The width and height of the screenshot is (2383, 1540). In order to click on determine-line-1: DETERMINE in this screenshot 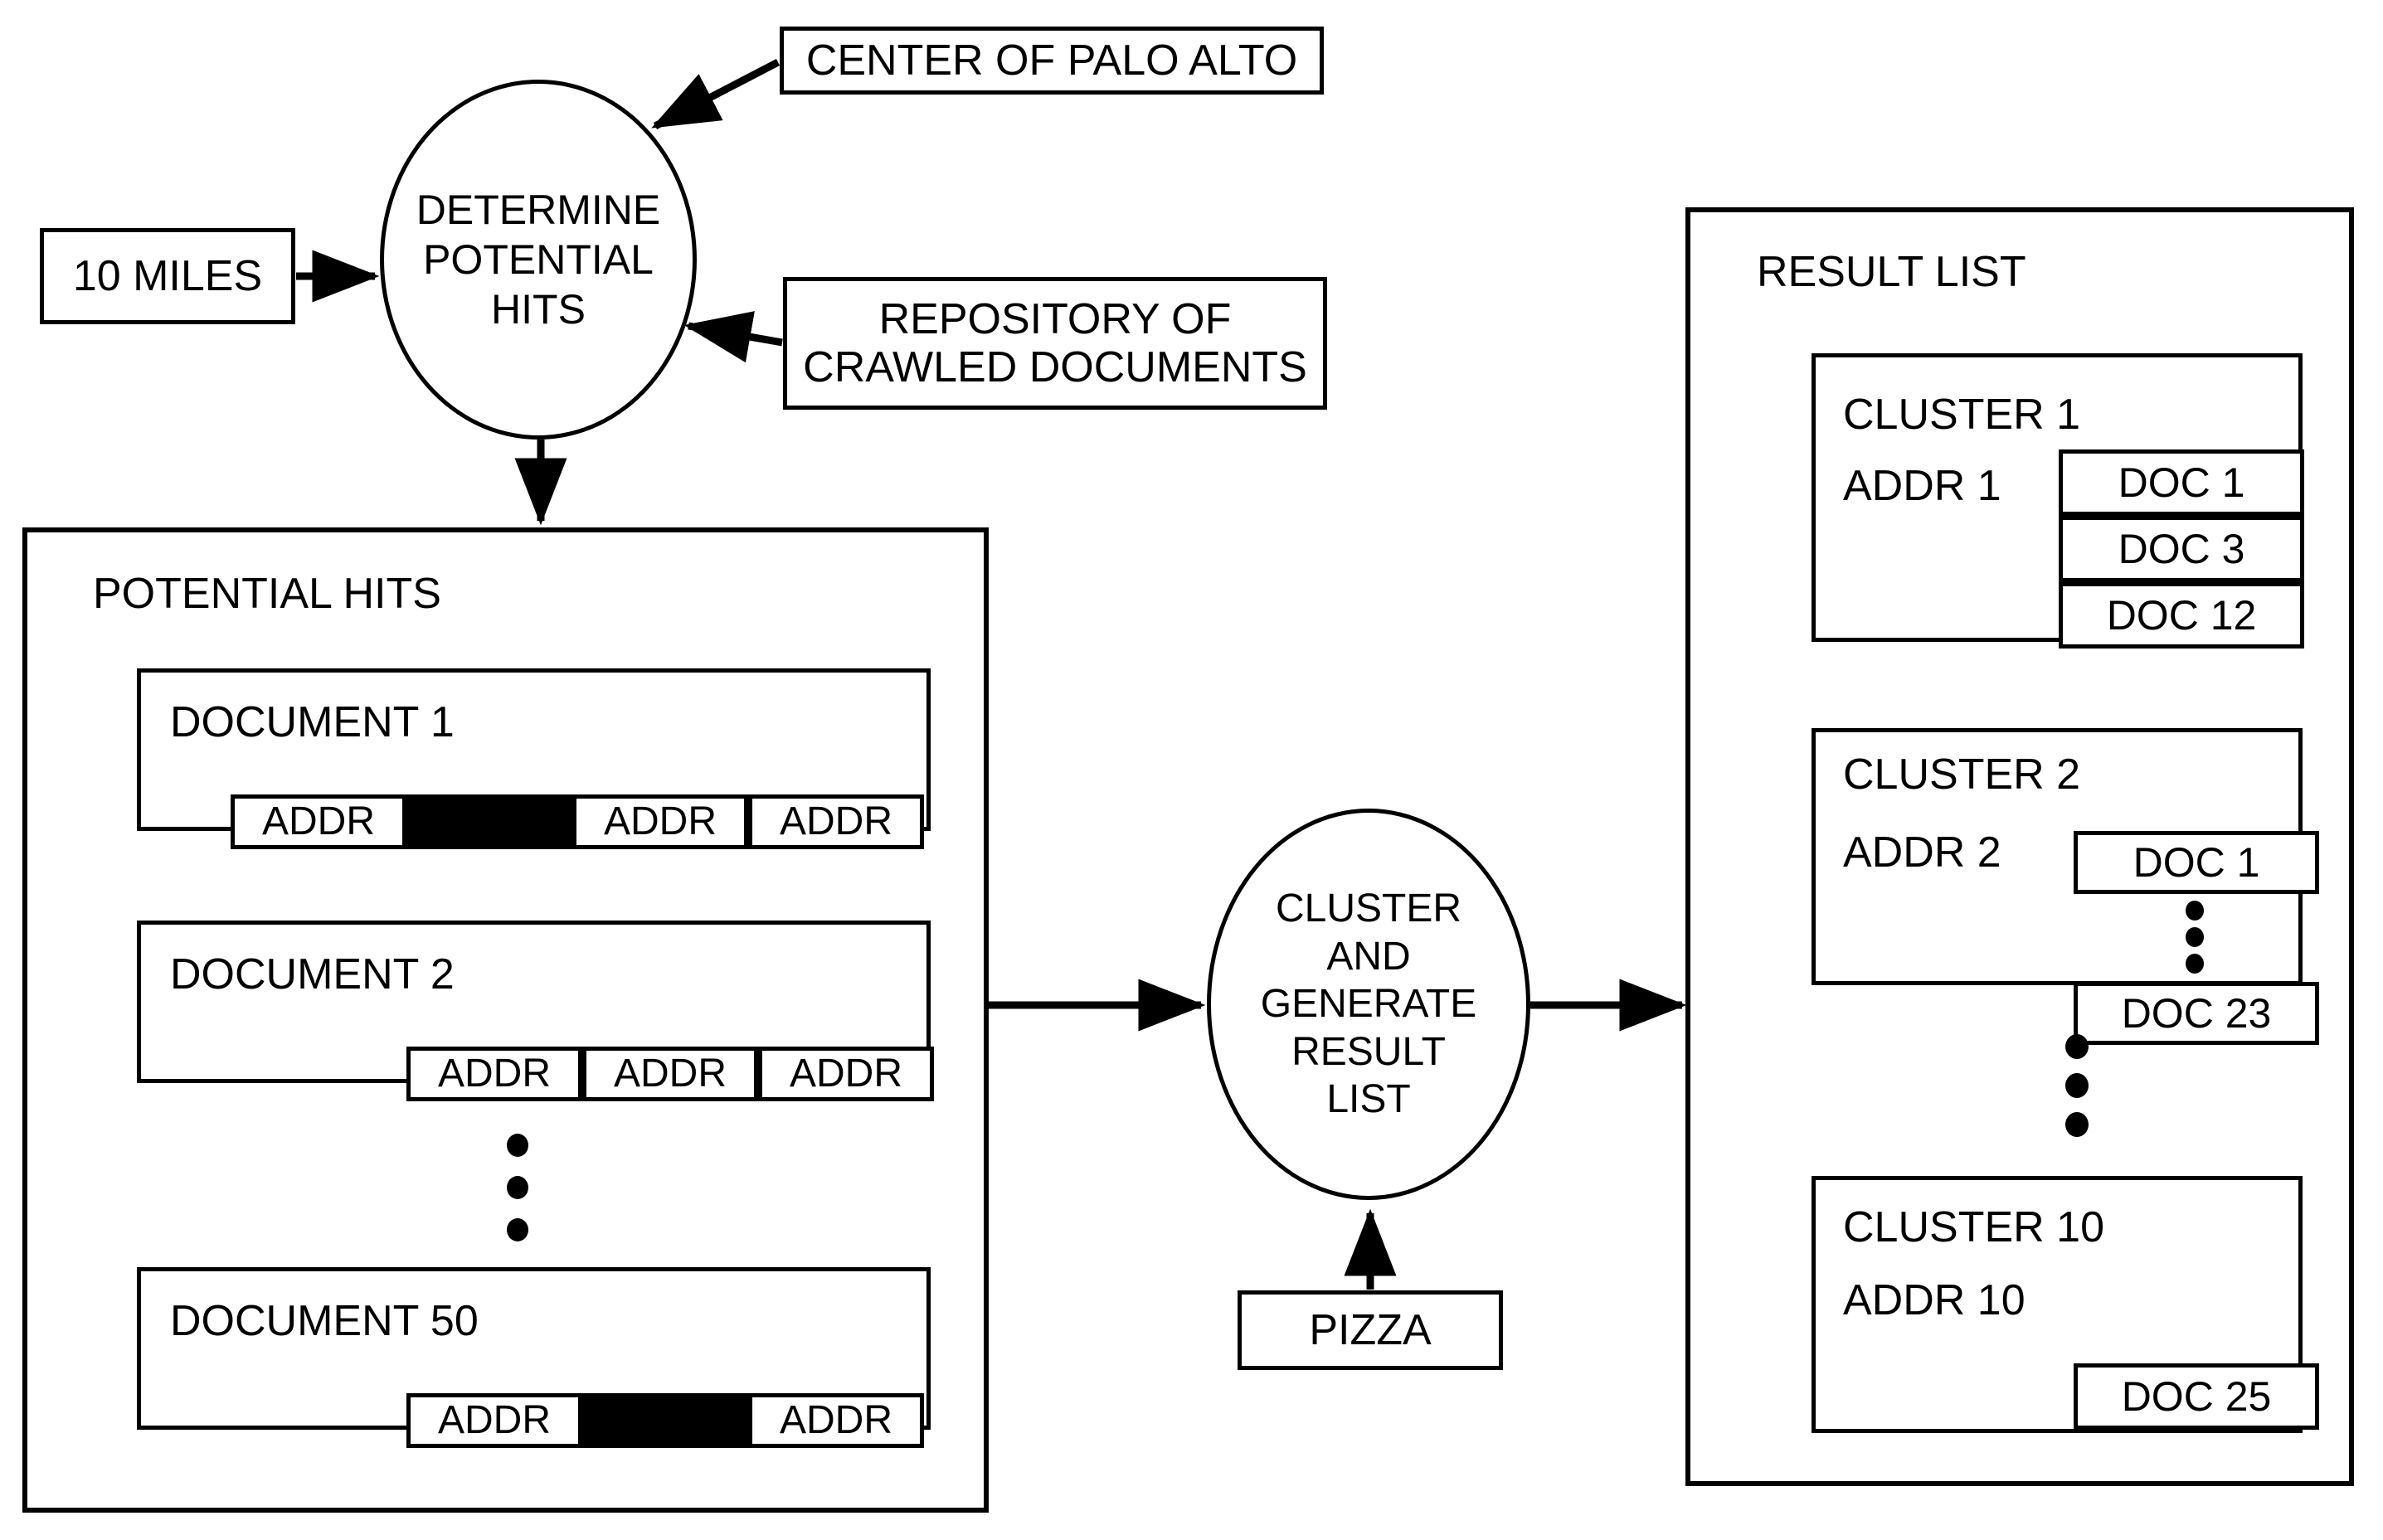, I will do `click(538, 210)`.